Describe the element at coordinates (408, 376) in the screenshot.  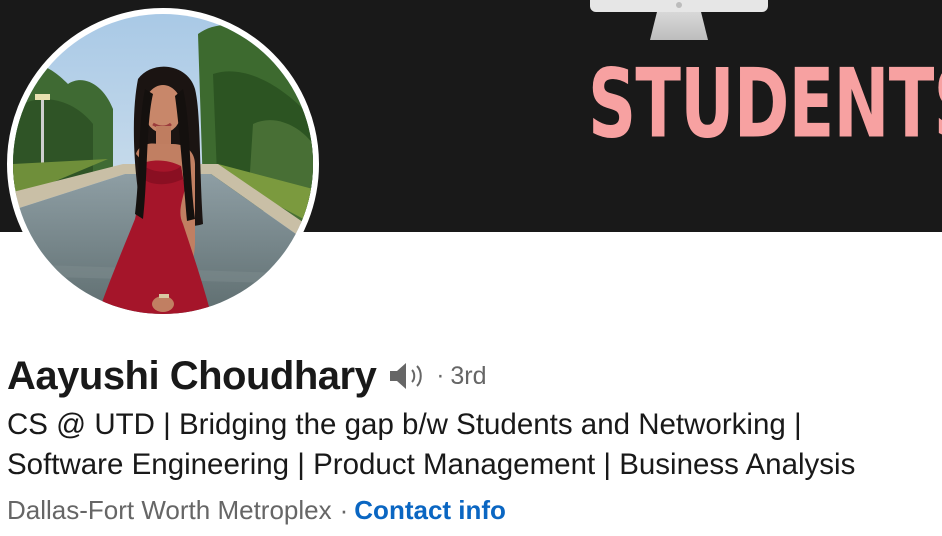
I see `speaker-icon` at that location.